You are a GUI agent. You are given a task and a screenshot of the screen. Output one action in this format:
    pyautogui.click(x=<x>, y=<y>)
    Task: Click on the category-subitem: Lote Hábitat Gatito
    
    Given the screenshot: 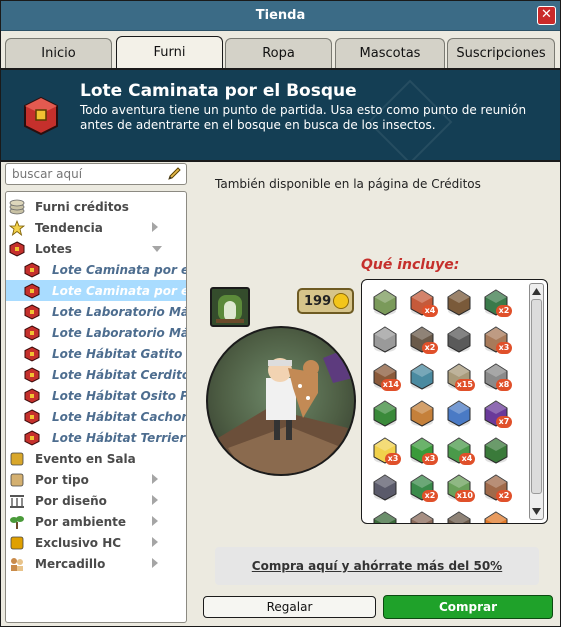 What is the action you would take?
    pyautogui.click(x=96, y=353)
    